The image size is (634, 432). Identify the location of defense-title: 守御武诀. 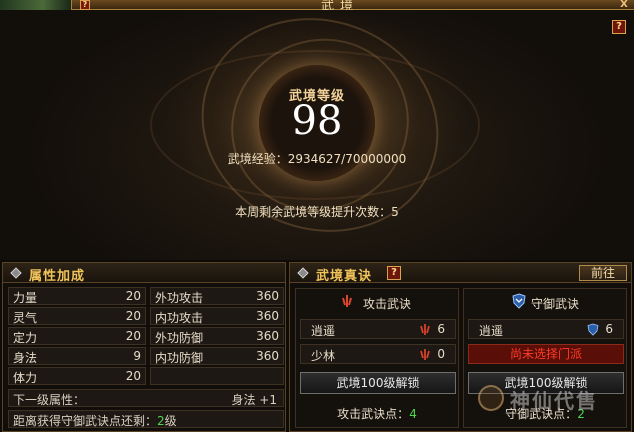
(554, 304).